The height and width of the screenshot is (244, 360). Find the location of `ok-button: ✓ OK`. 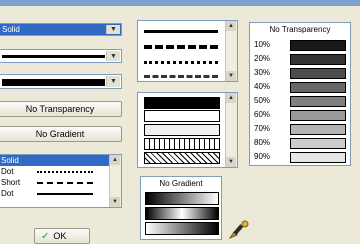

ok-button: ✓ OK is located at coordinates (62, 236).